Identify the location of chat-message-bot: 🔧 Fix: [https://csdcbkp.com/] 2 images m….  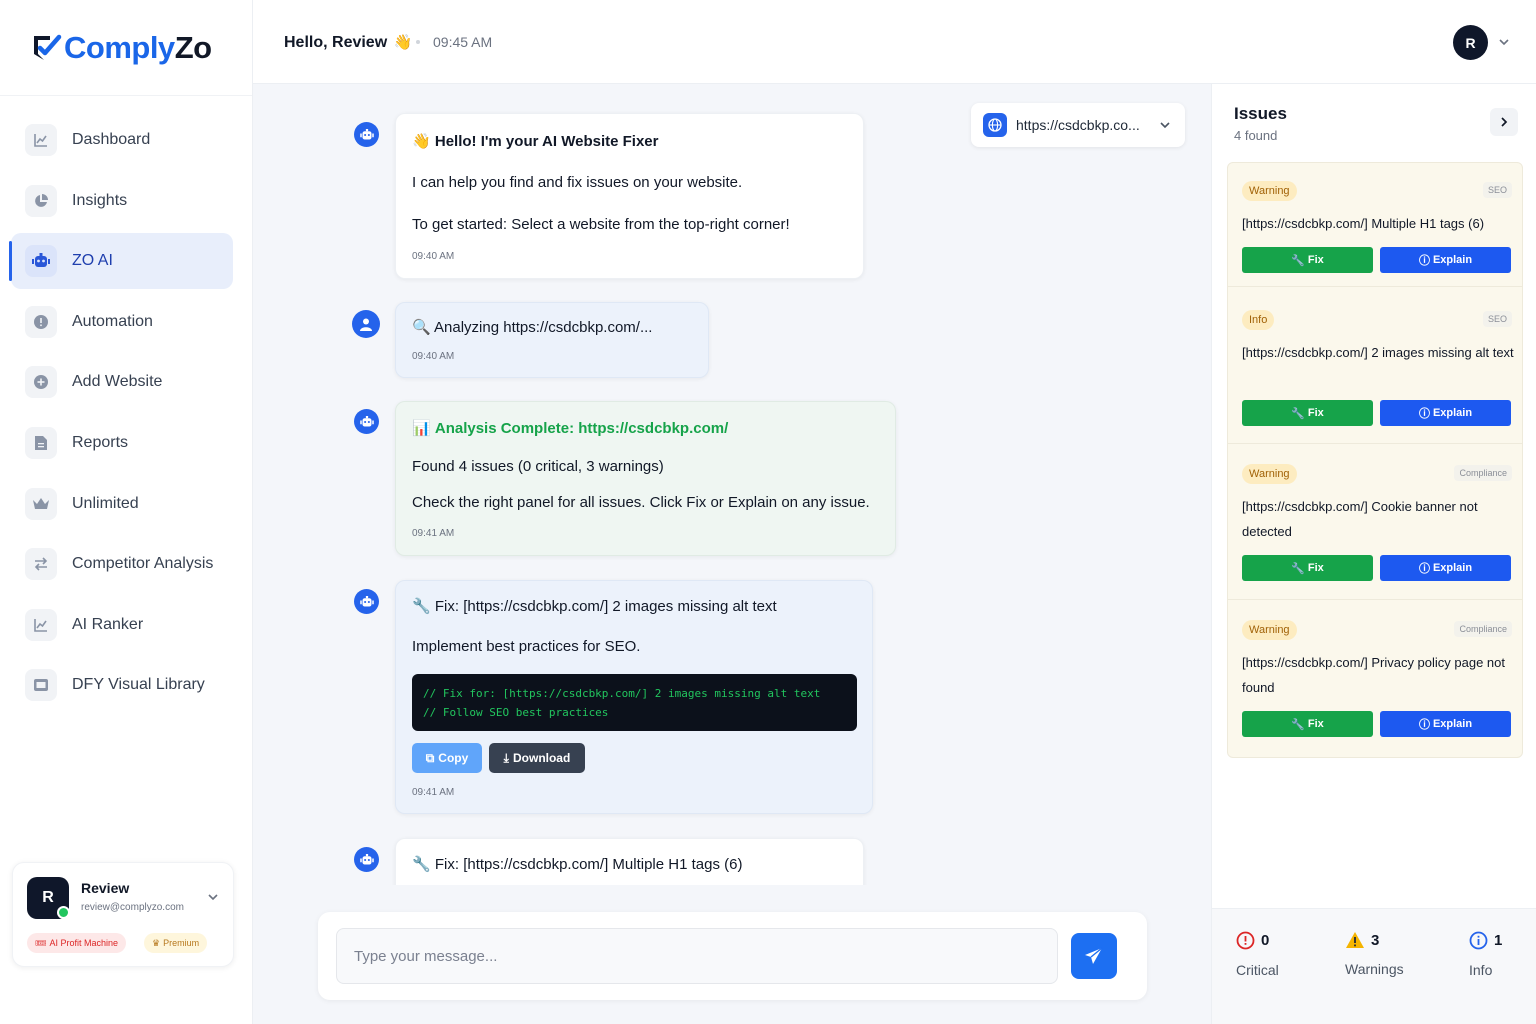
(634, 697).